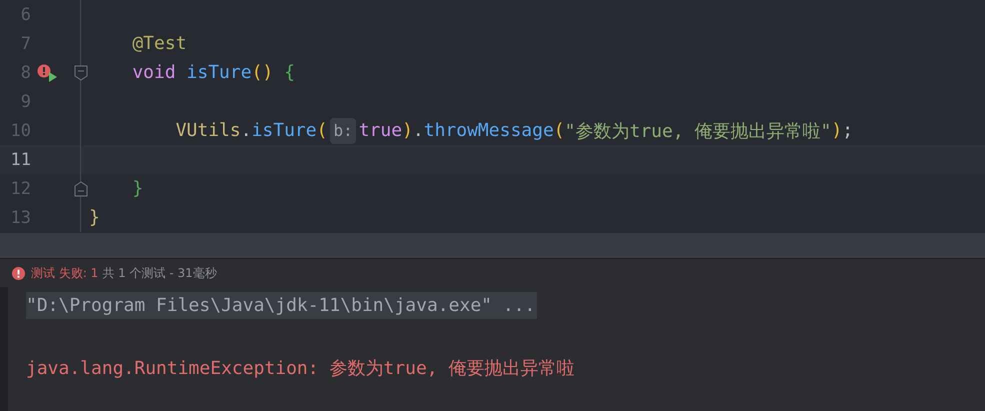 This screenshot has width=985, height=411. Describe the element at coordinates (159, 43) in the screenshot. I see `code-line: @Test` at that location.